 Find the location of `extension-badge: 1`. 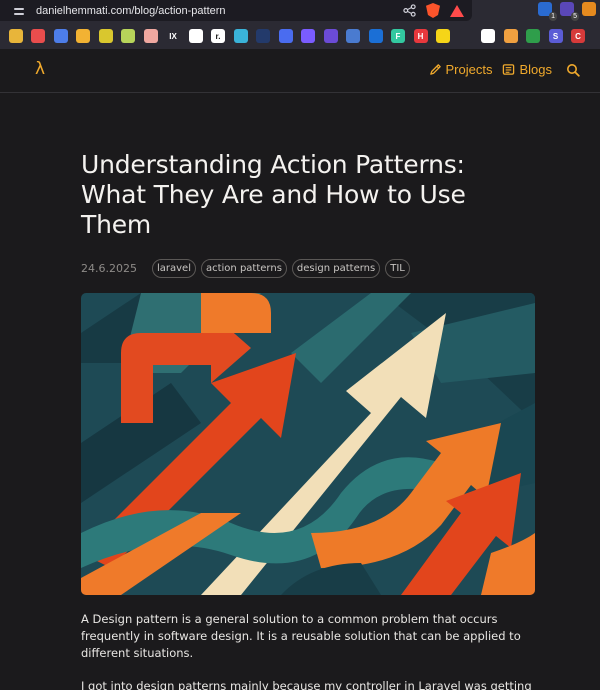

extension-badge: 1 is located at coordinates (553, 16).